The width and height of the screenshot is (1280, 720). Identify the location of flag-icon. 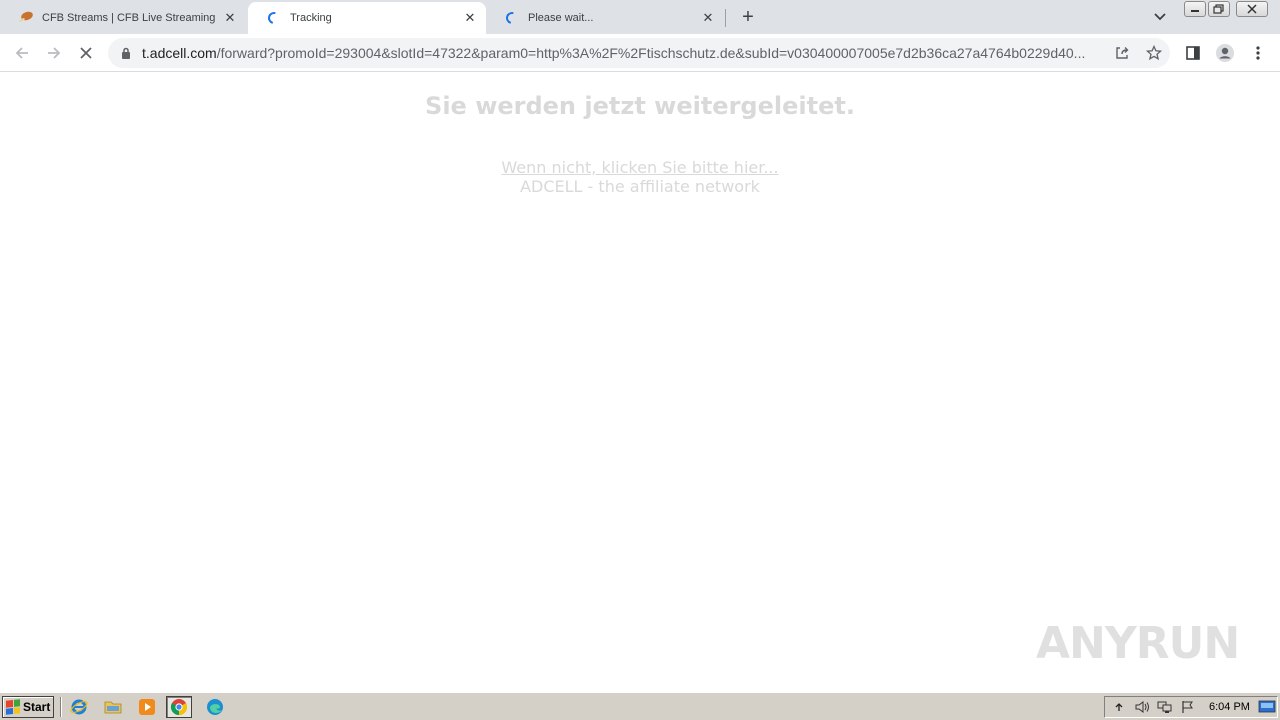
(1188, 707).